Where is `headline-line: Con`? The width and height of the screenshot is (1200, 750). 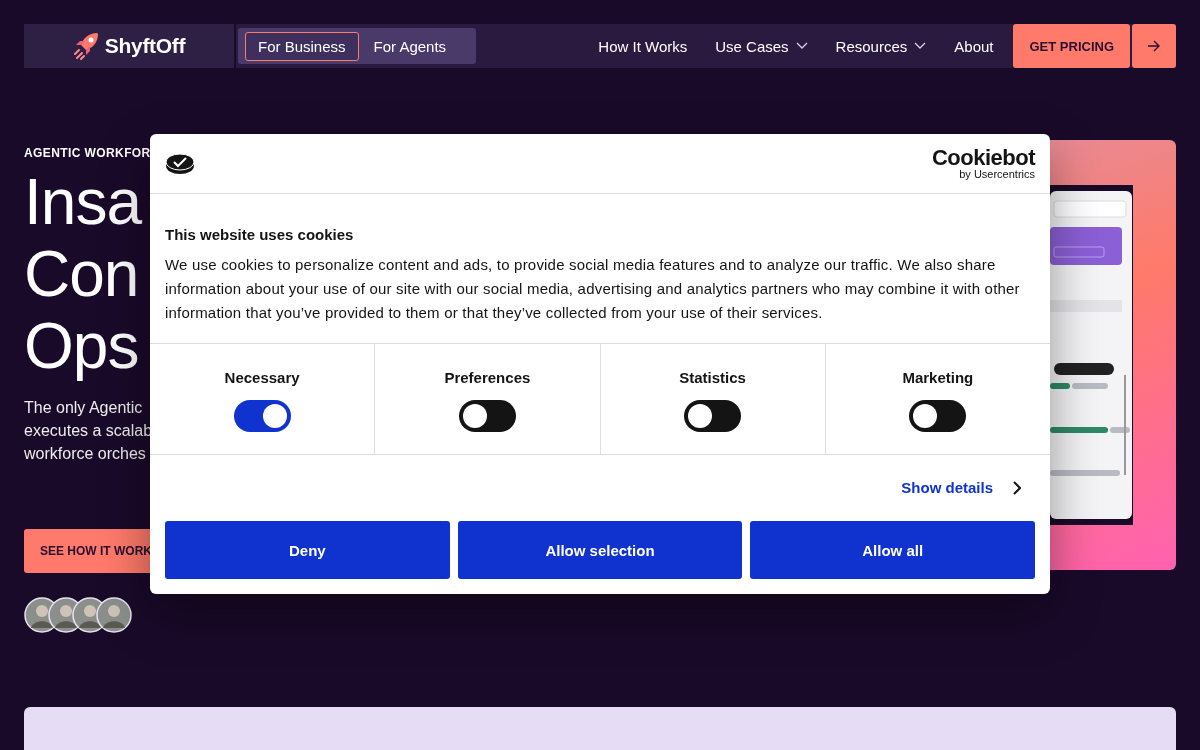 headline-line: Con is located at coordinates (82, 274).